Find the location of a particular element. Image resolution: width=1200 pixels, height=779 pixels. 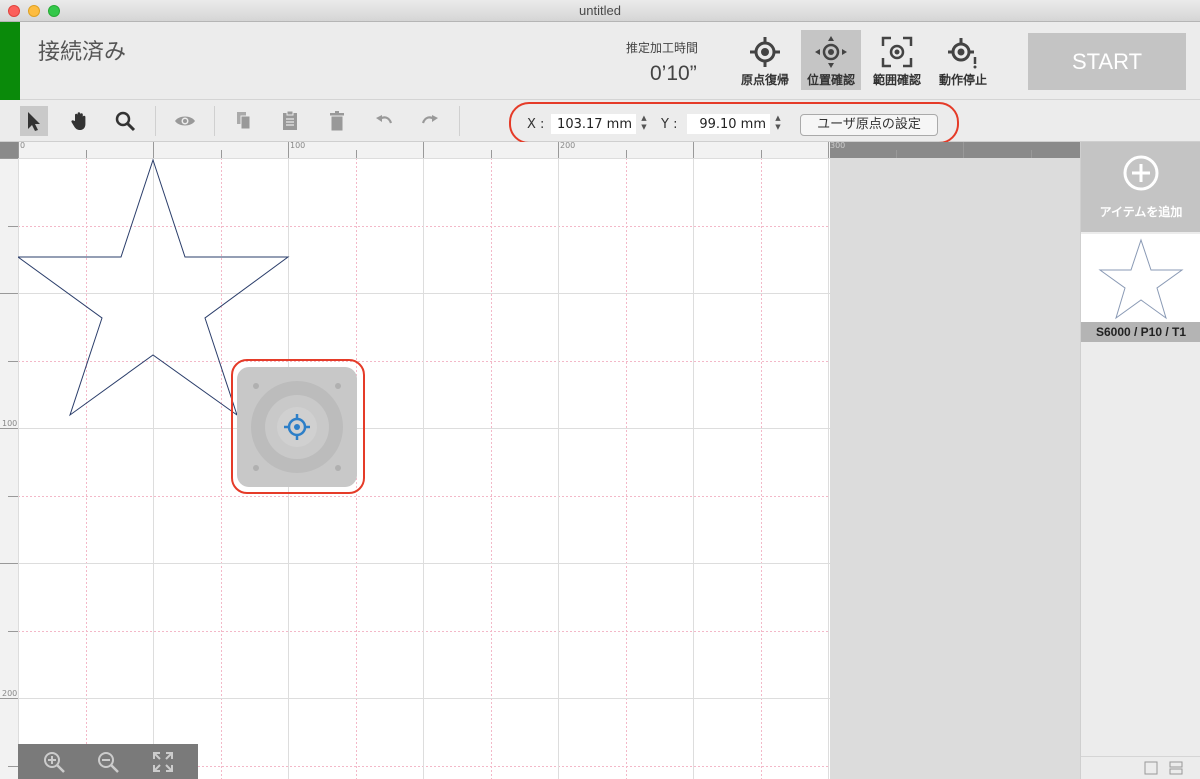

item-panel: アイテムを追加 S6000 / P10 / T1 is located at coordinates (1140, 460).